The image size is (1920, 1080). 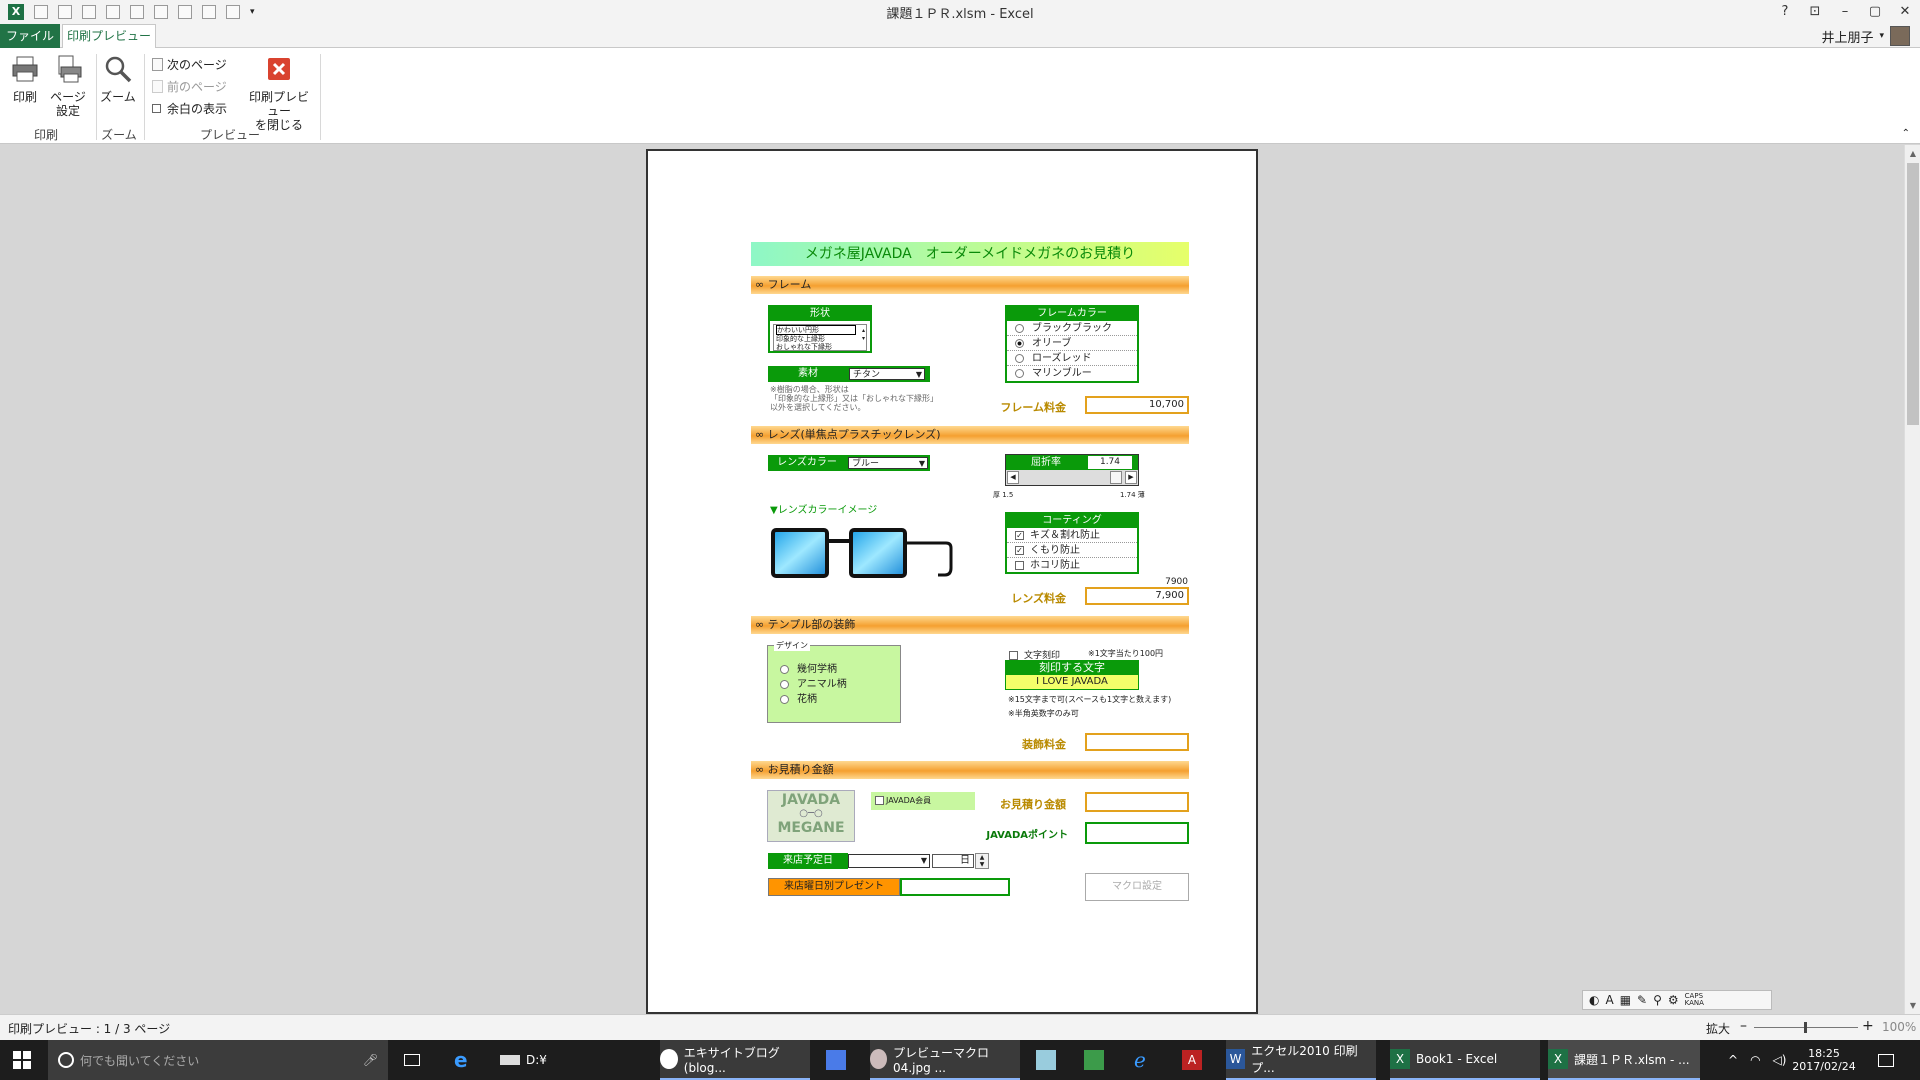 What do you see at coordinates (1845, 12) in the screenshot?
I see `minimize-button: –` at bounding box center [1845, 12].